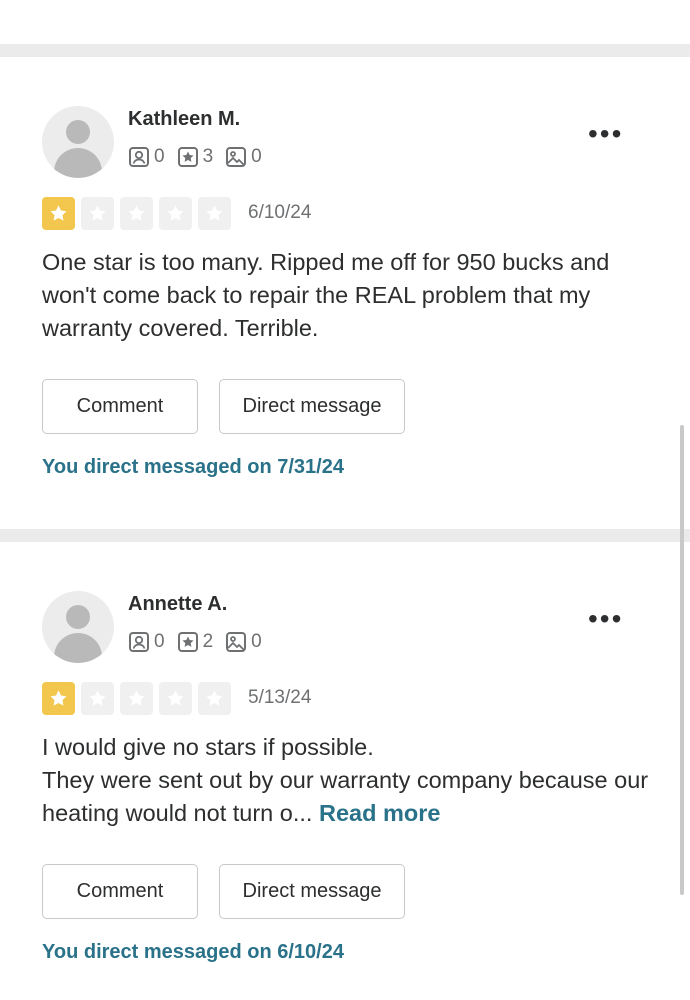  Describe the element at coordinates (379, 813) in the screenshot. I see `read-more-link: Read more` at that location.